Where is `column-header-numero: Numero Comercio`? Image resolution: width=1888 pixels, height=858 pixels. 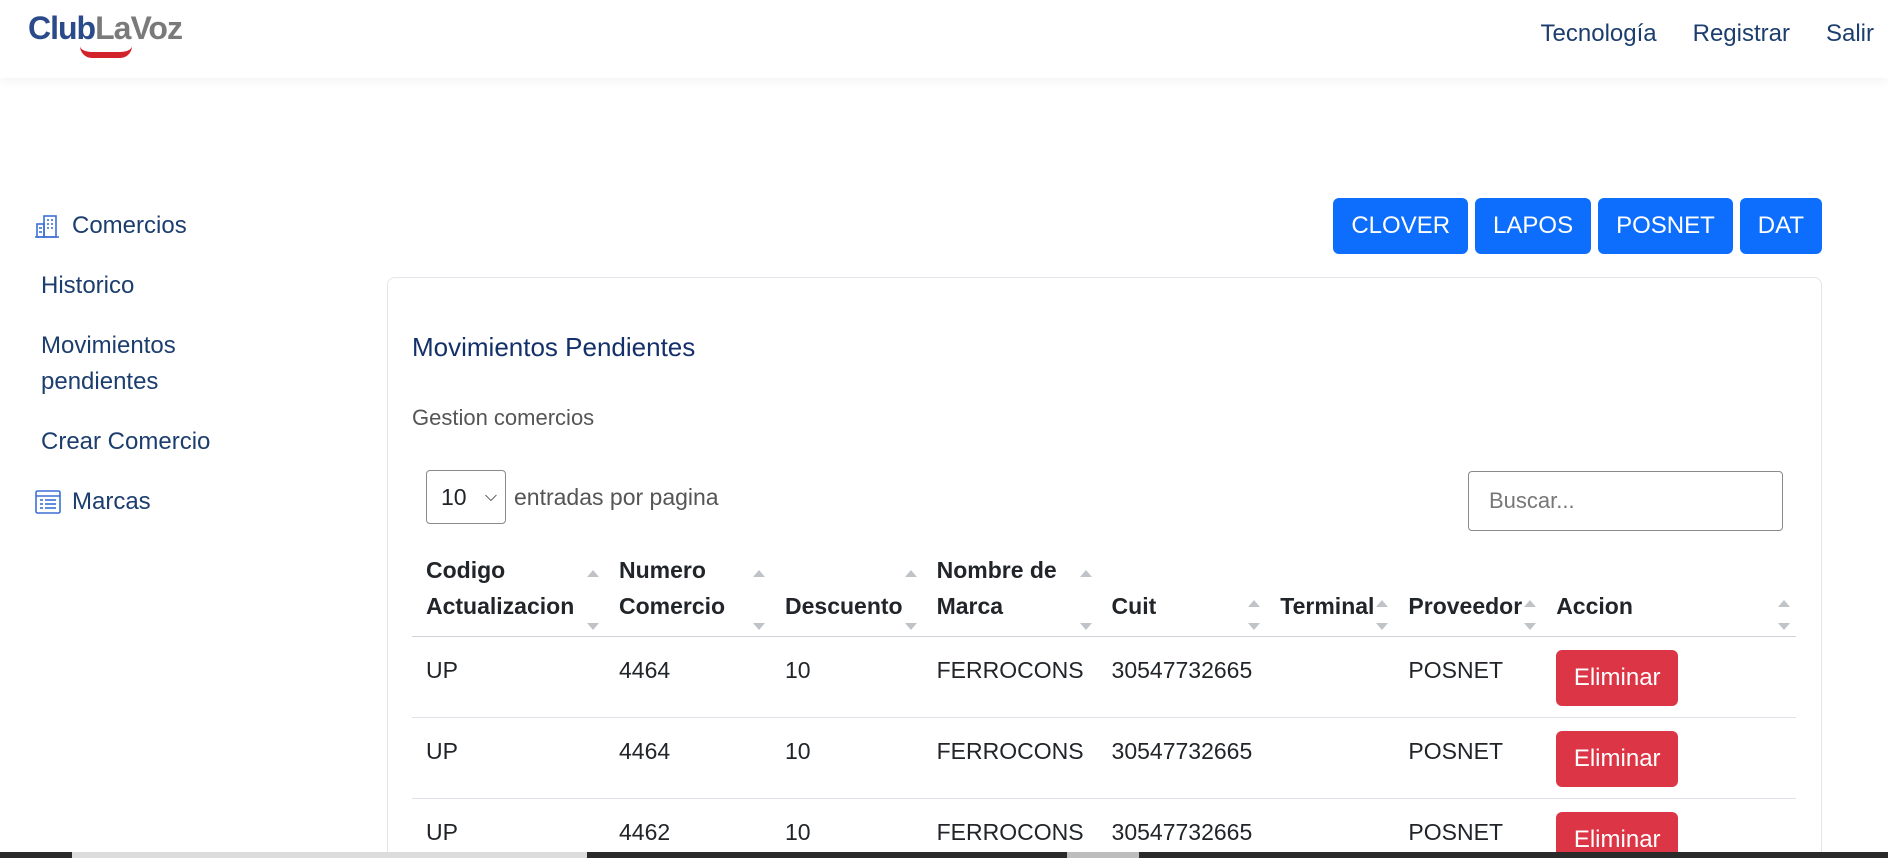
column-header-numero: Numero Comercio is located at coordinates (688, 590).